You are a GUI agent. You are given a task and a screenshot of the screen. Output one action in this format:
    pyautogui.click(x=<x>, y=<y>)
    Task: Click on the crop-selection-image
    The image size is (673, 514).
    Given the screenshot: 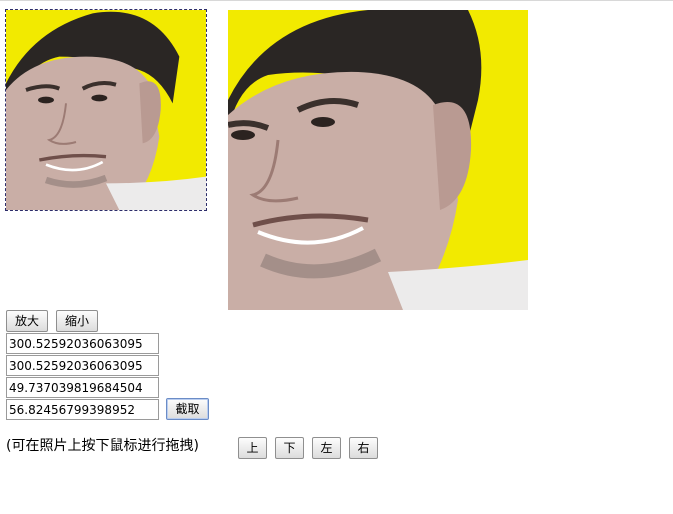 What is the action you would take?
    pyautogui.click(x=106, y=110)
    